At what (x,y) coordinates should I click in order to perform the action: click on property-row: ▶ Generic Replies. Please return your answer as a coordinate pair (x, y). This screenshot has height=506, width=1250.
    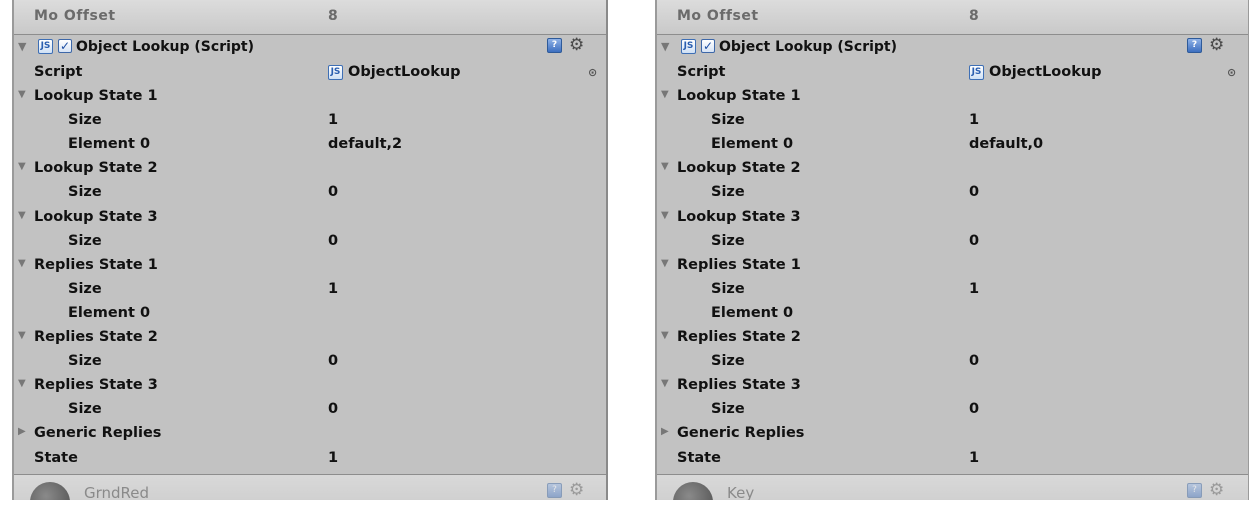
    Looking at the image, I should click on (310, 433).